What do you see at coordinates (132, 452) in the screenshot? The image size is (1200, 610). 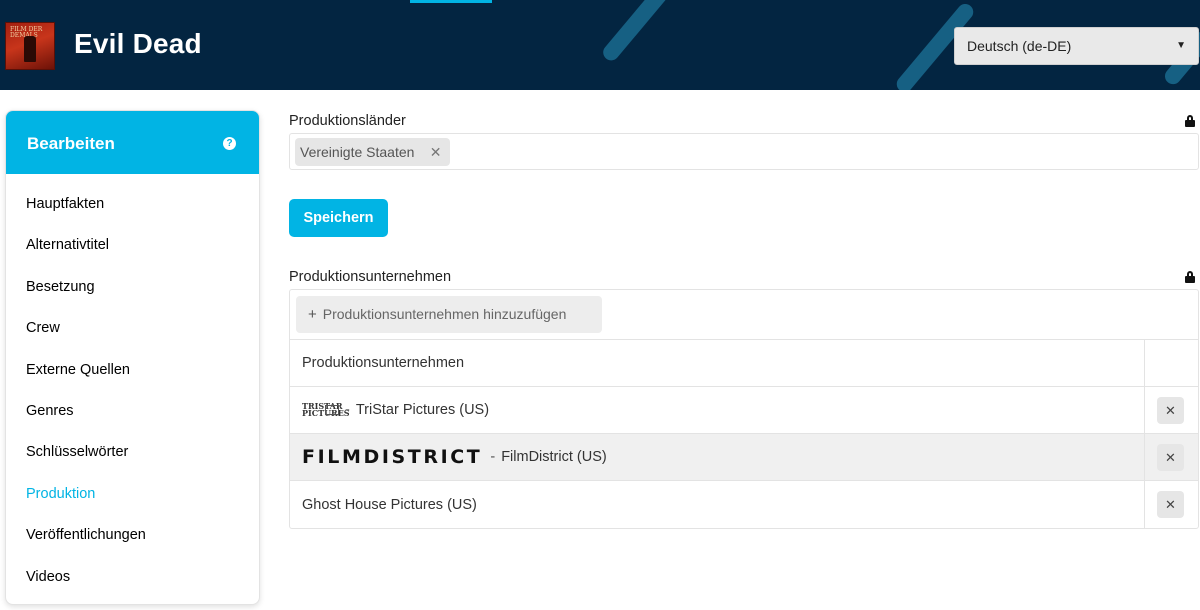 I see `sidebar-item-schluesselwoerter: Schlüsselwörter` at bounding box center [132, 452].